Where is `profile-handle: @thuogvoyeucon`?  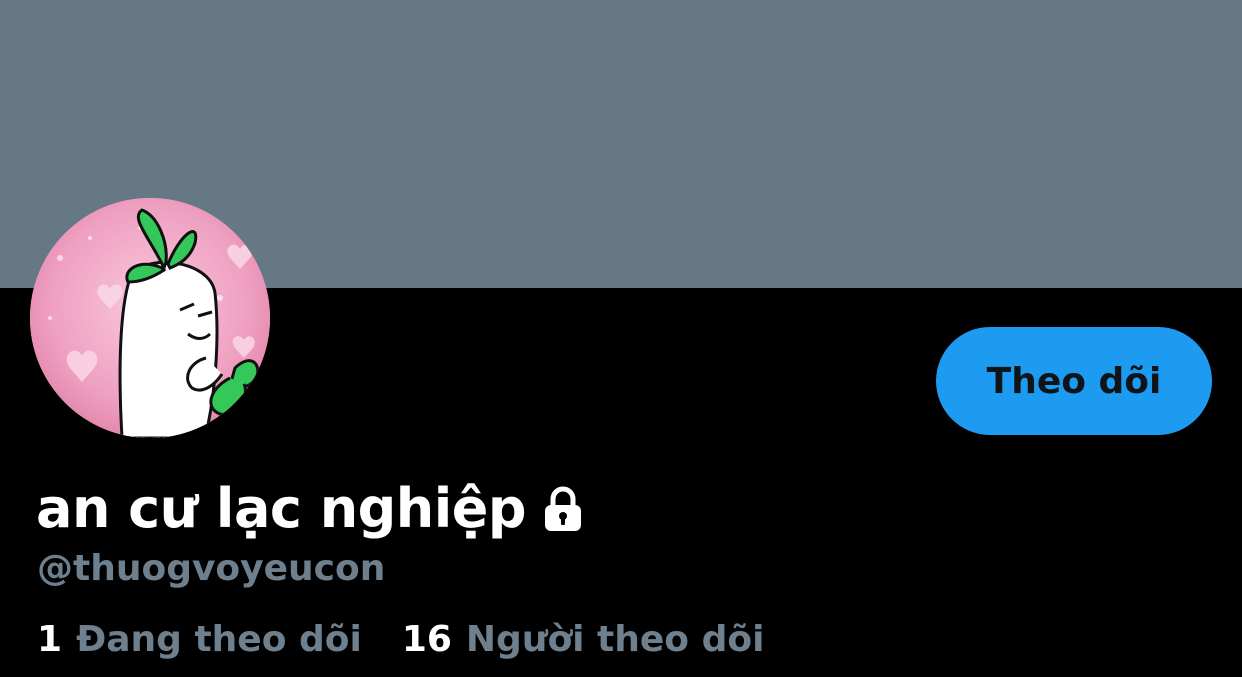
profile-handle: @thuogvoyeucon is located at coordinates (211, 568).